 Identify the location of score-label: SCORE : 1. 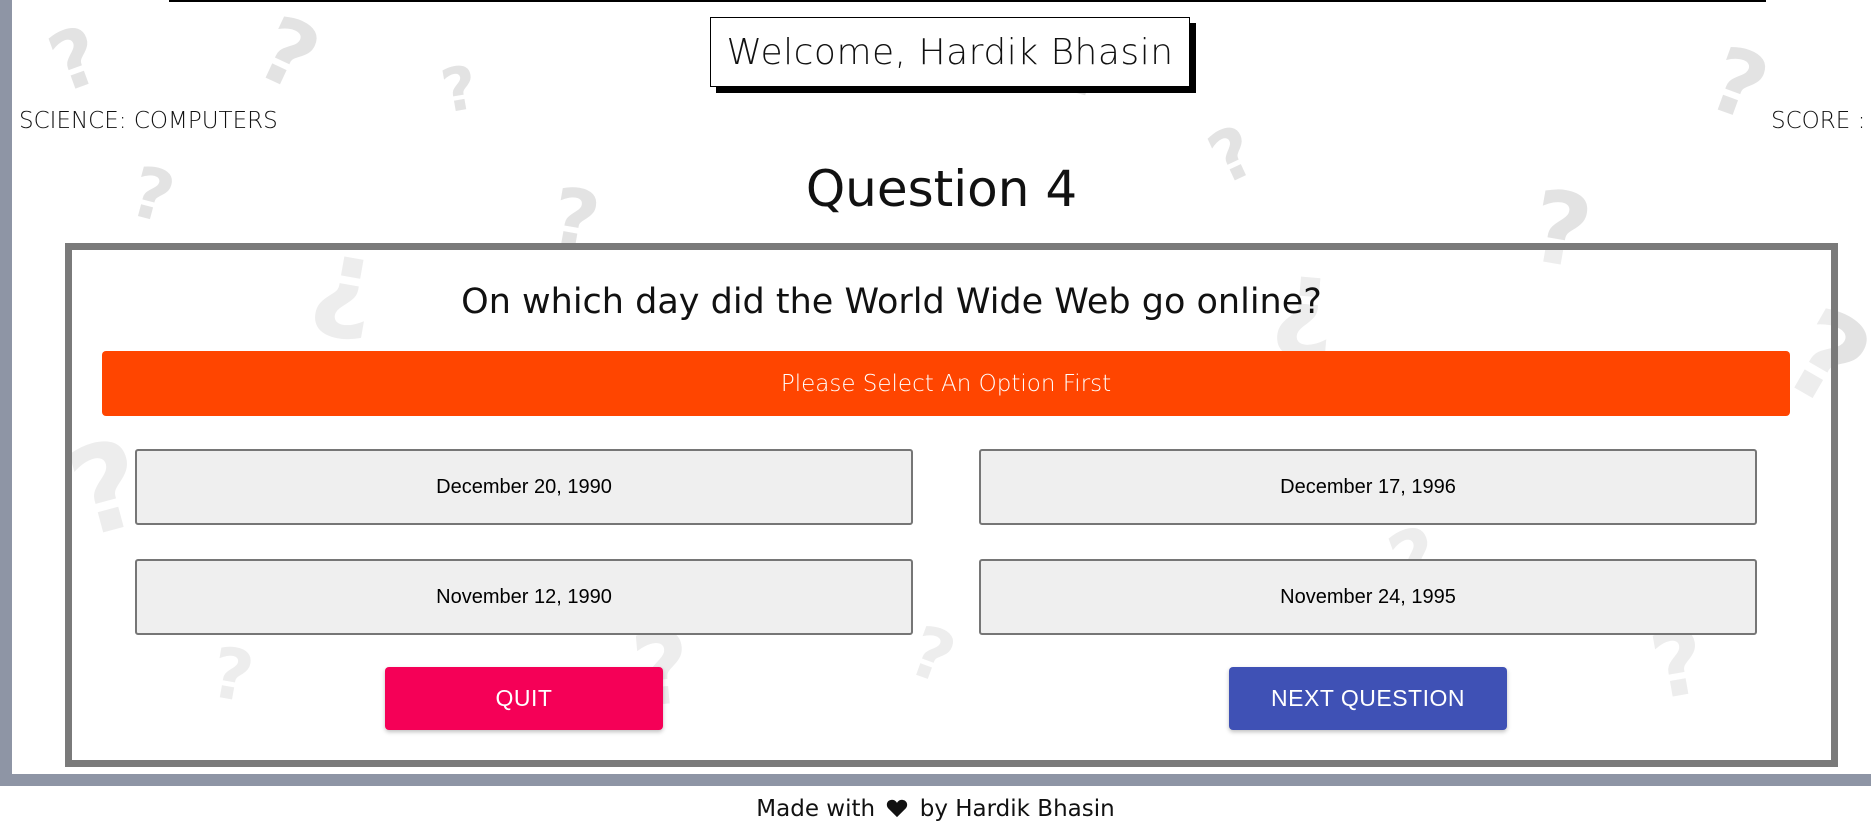
(1821, 121).